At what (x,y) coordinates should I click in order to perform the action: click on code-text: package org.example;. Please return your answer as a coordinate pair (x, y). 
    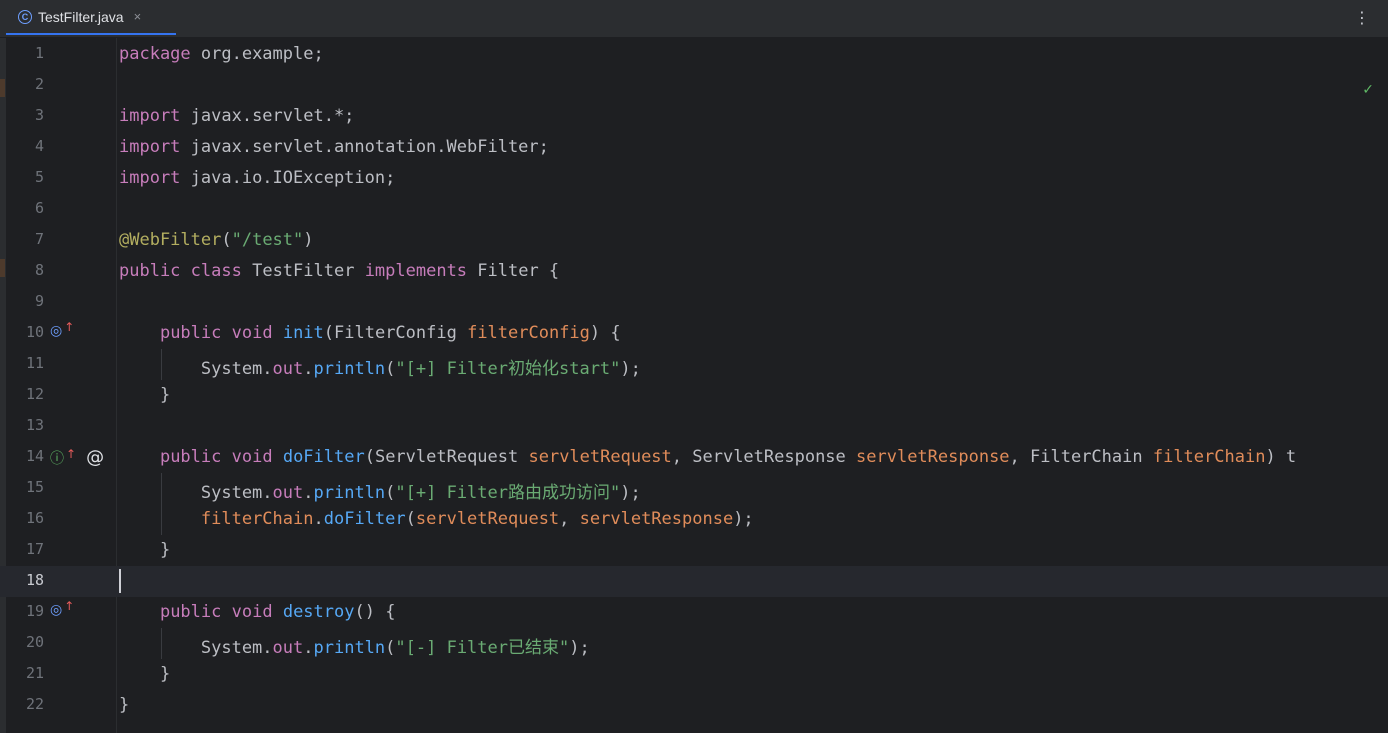
    Looking at the image, I should click on (221, 54).